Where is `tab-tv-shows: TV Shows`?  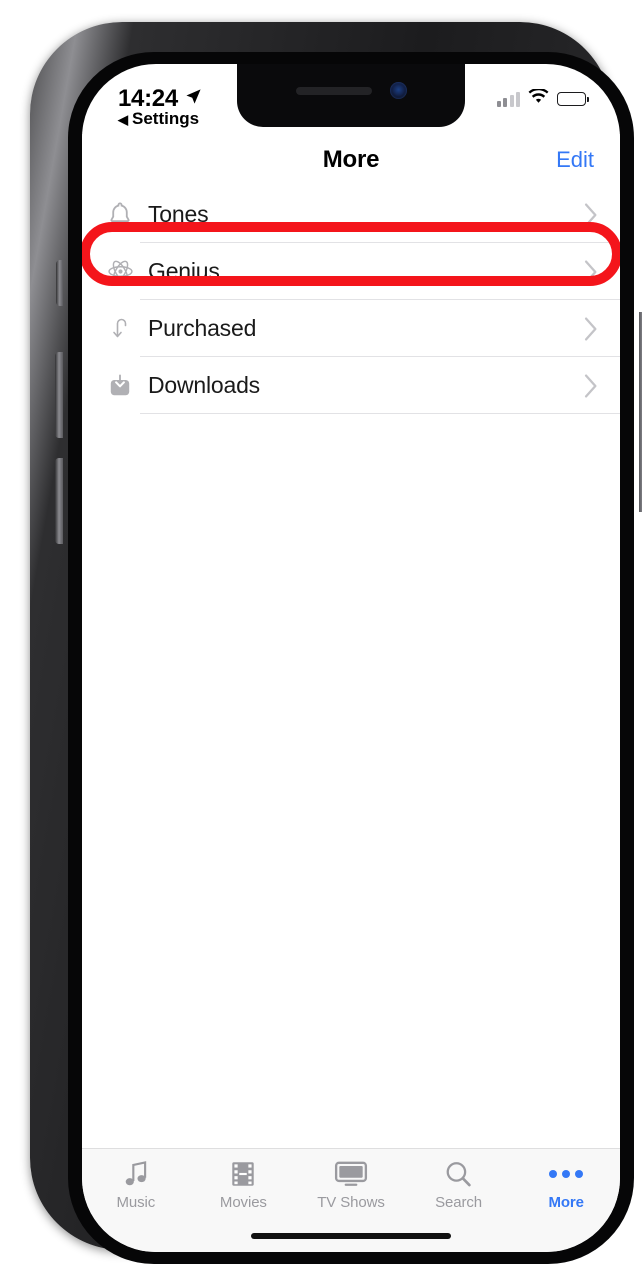 tab-tv-shows: TV Shows is located at coordinates (351, 1184).